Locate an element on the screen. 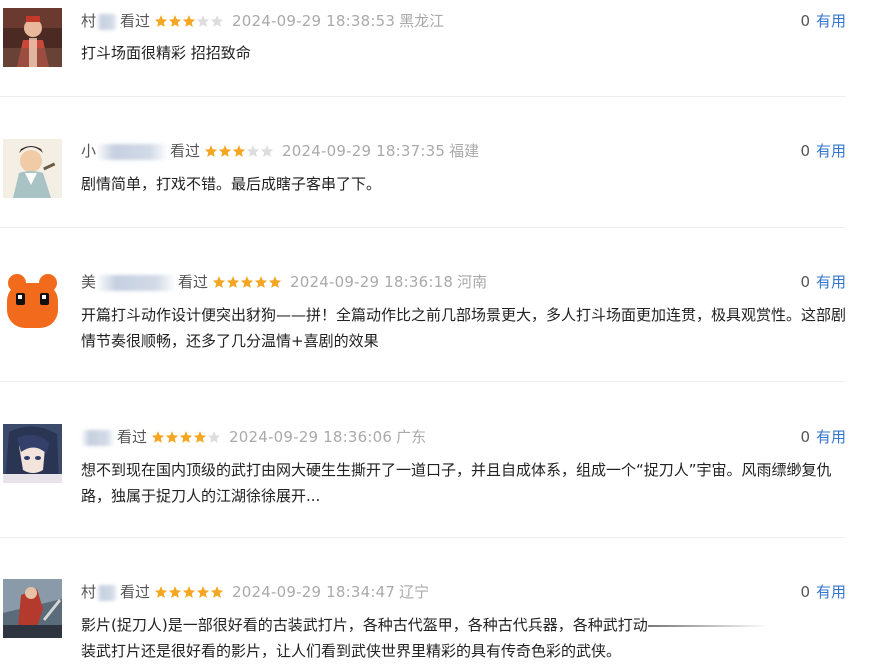 The width and height of the screenshot is (876, 666). review-location: 广东 is located at coordinates (411, 437).